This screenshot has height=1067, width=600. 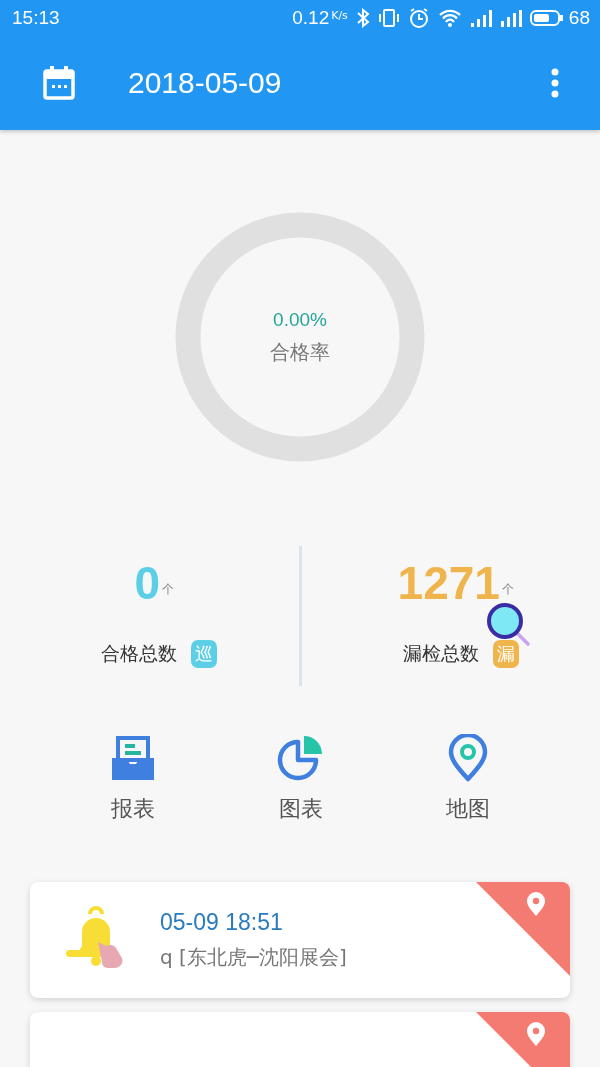 I want to click on menu-item: 地图, so click(x=468, y=779).